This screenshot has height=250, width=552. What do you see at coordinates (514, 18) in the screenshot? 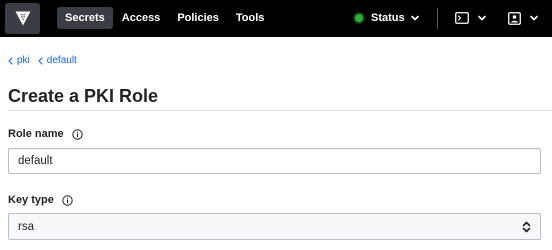
I see `user-icon` at bounding box center [514, 18].